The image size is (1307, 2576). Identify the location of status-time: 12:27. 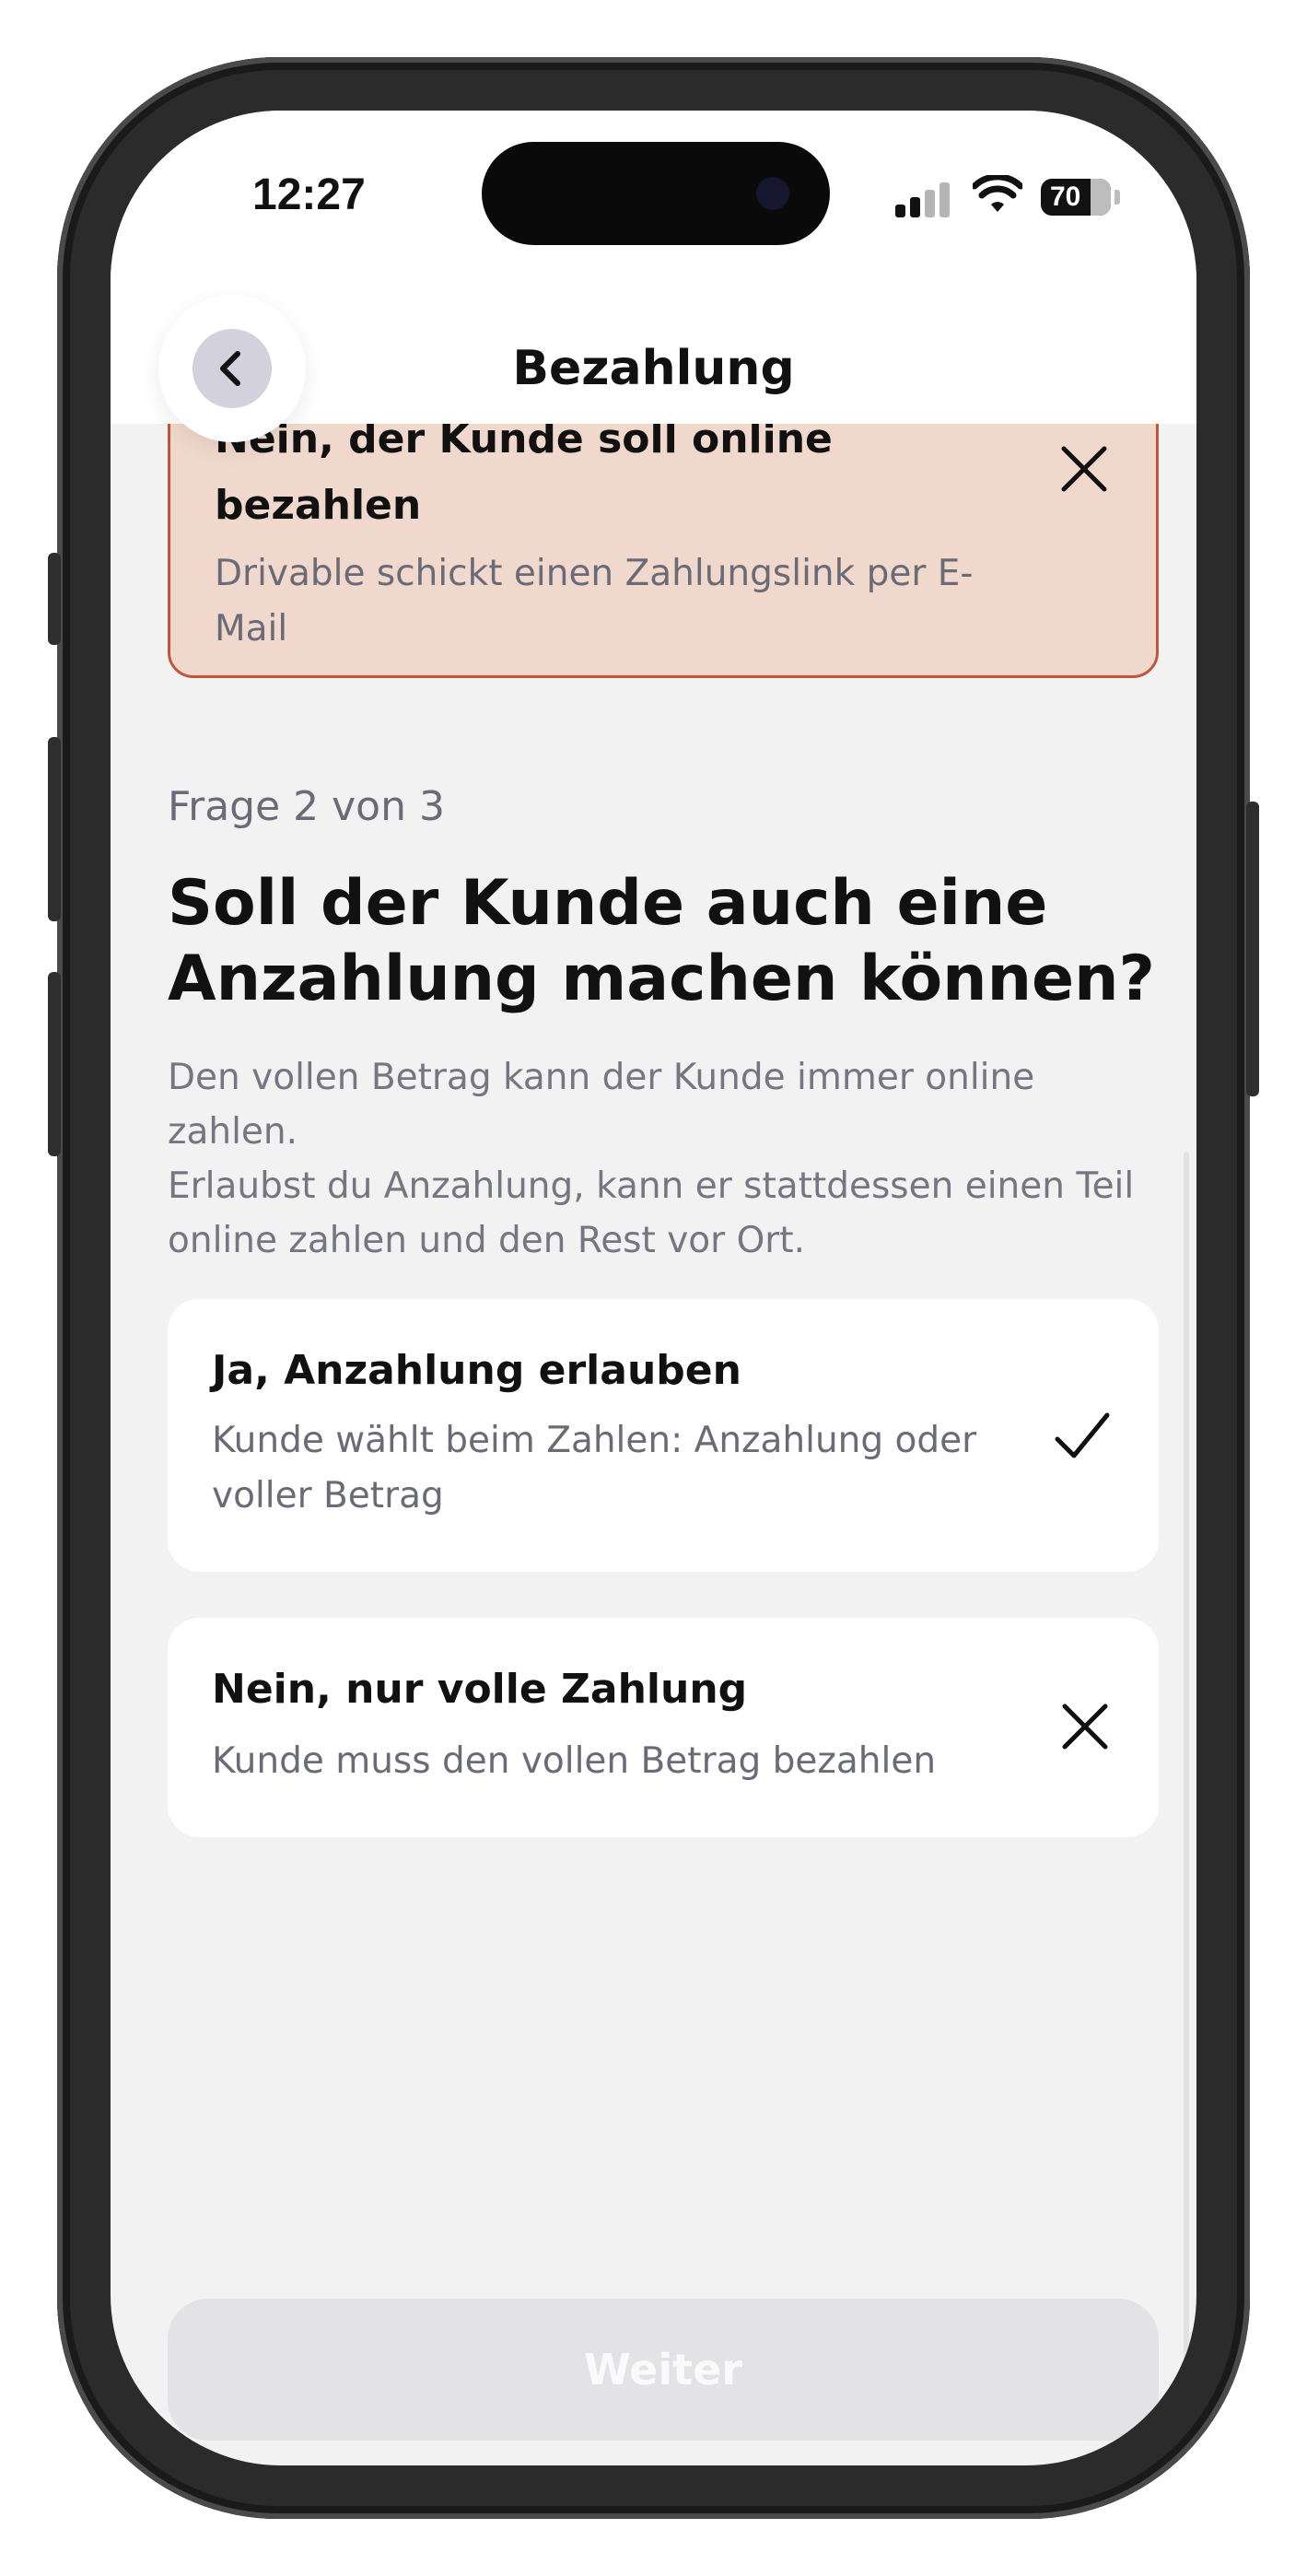
(309, 195).